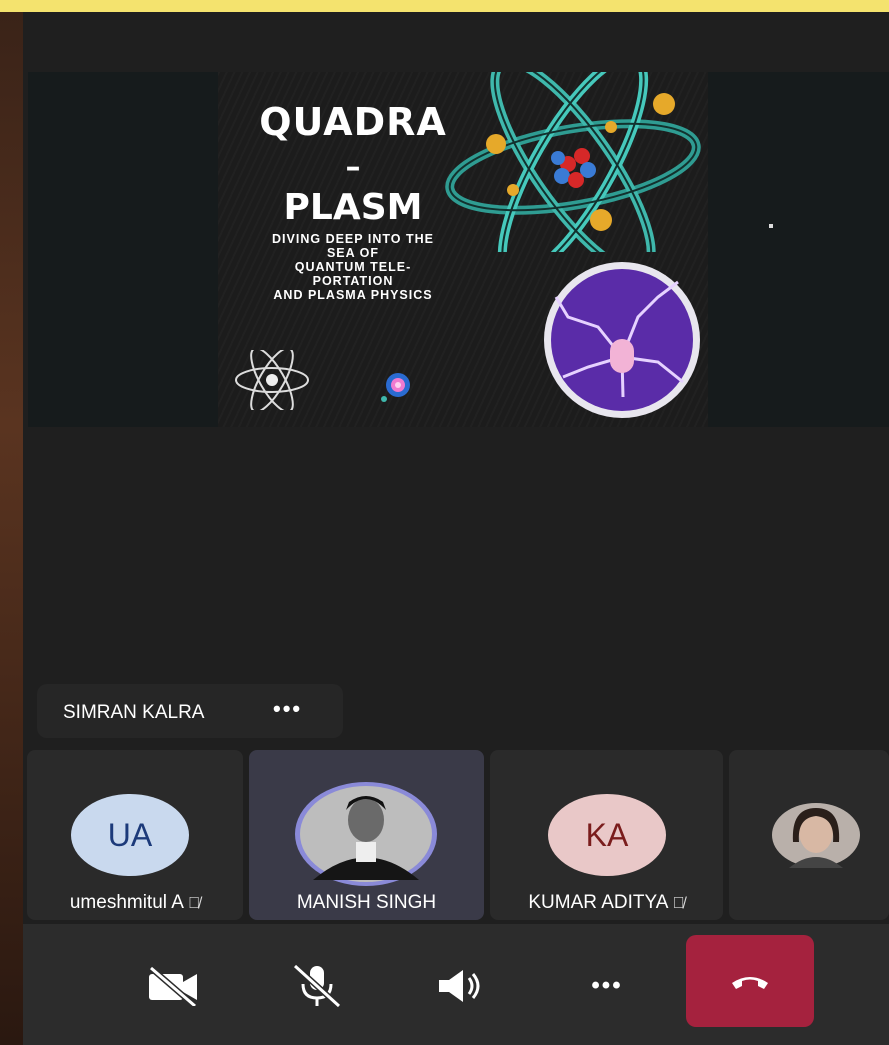 The image size is (889, 1045). I want to click on participant-name: KUMAR ADITYA, so click(598, 902).